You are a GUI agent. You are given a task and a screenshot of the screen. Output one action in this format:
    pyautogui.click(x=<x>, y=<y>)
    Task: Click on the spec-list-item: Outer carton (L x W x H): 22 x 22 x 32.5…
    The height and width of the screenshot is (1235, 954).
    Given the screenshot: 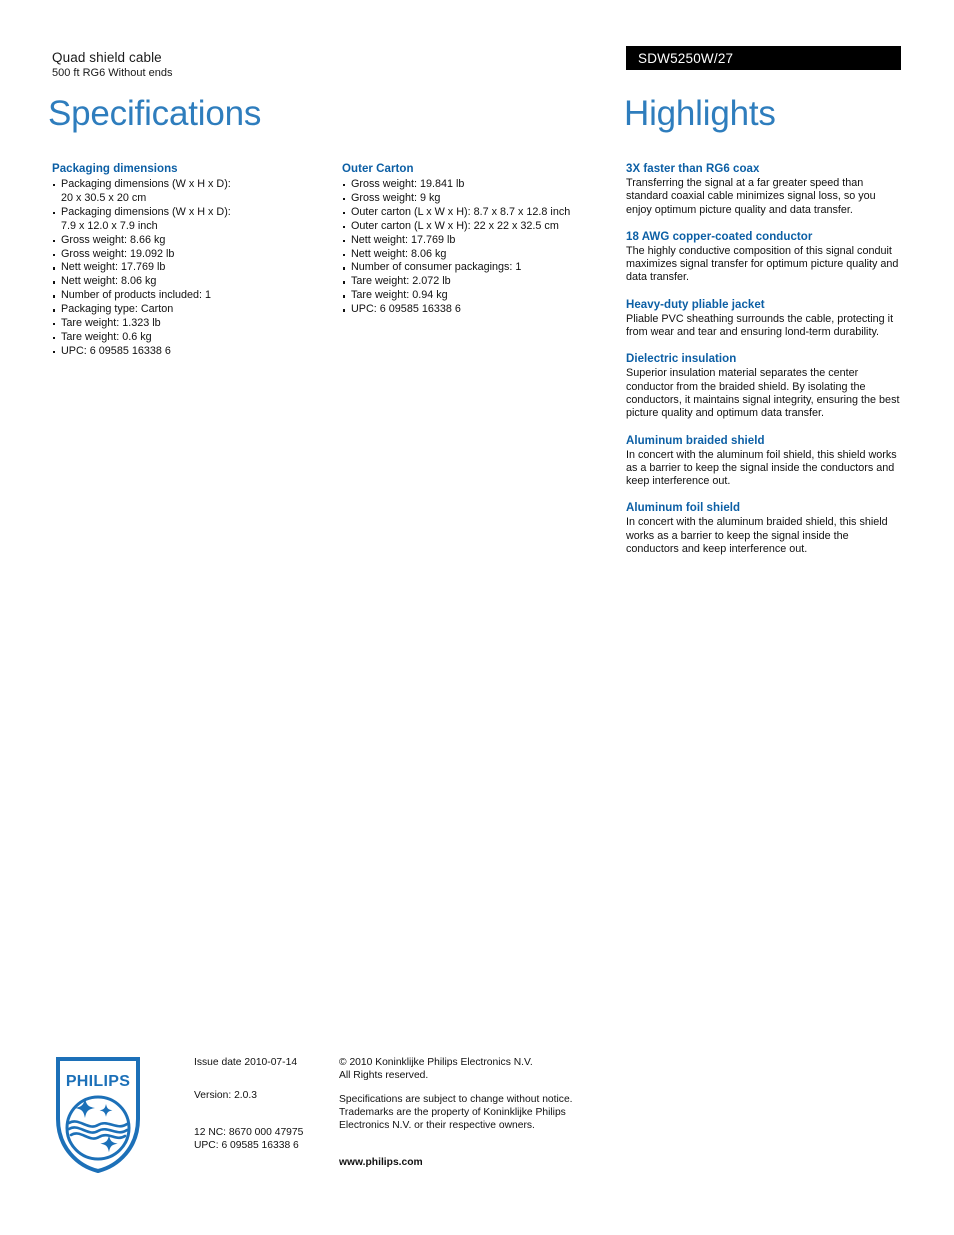 What is the action you would take?
    pyautogui.click(x=482, y=227)
    